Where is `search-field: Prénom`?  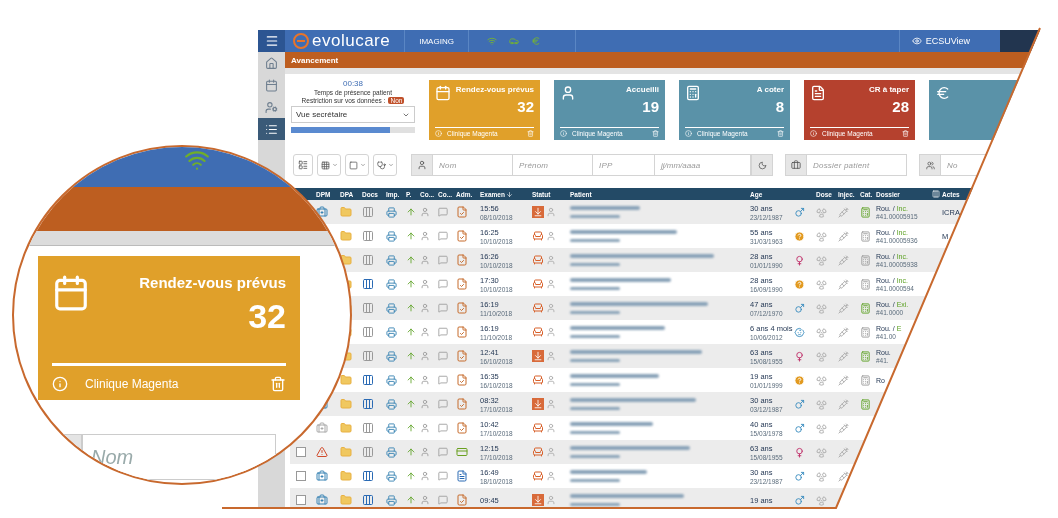
search-field: Prénom is located at coordinates (553, 165).